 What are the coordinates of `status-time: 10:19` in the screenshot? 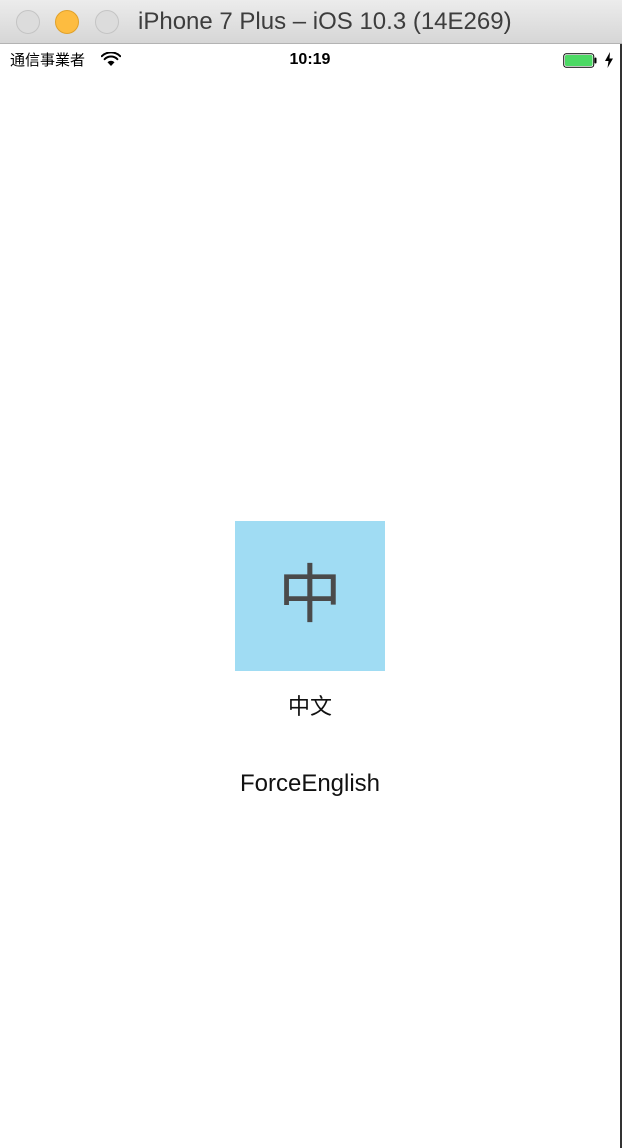 It's located at (310, 59).